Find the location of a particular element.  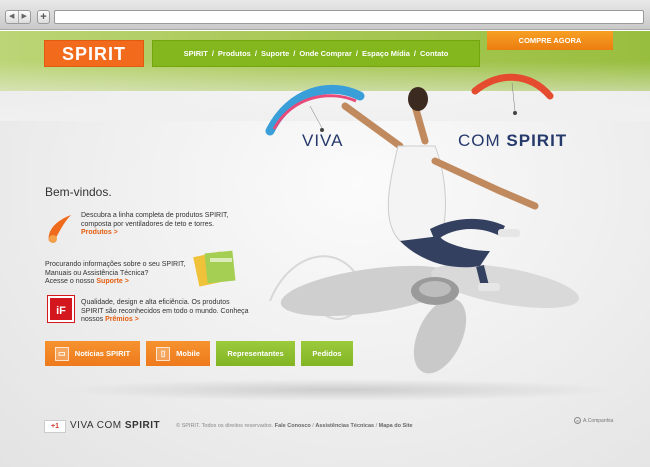

representatives-button: Representantes is located at coordinates (255, 353).